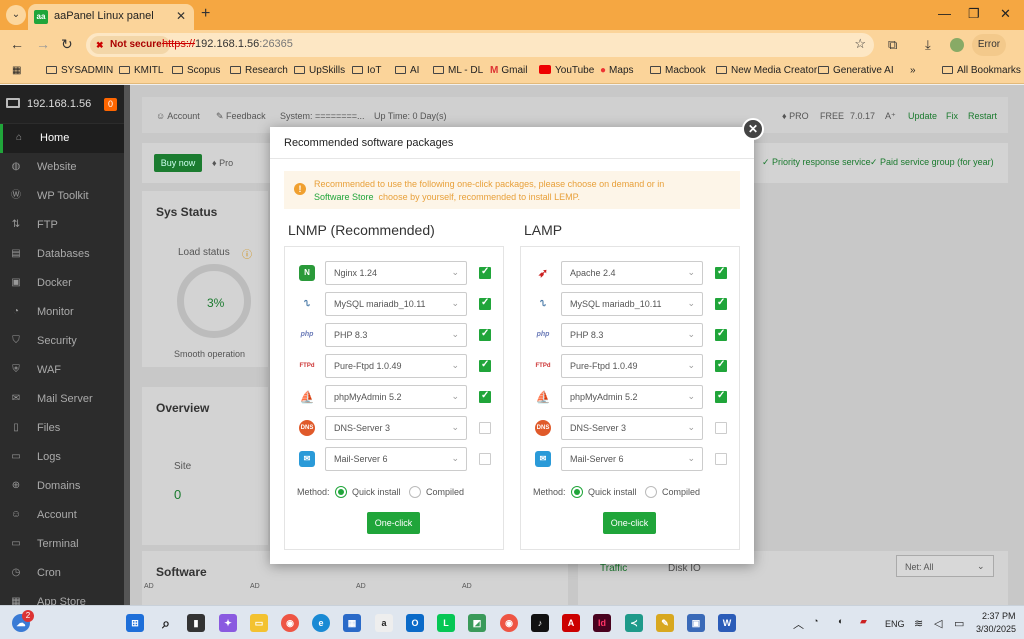 This screenshot has height=639, width=1024. What do you see at coordinates (321, 623) in the screenshot?
I see `edge-icon: e` at bounding box center [321, 623].